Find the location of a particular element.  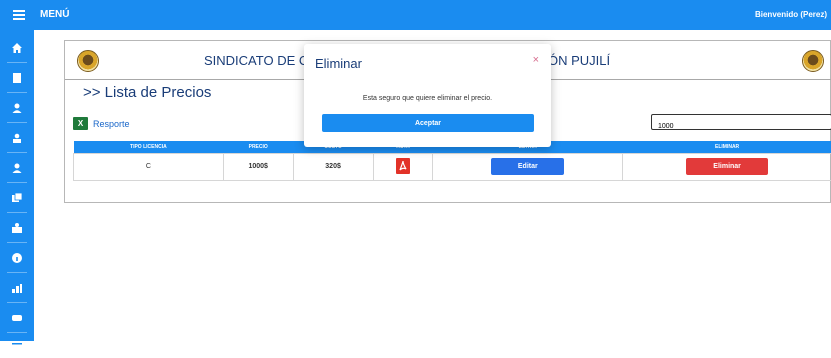

top-navbar: MENÚ Bienvenido (Perez) is located at coordinates (415, 15).